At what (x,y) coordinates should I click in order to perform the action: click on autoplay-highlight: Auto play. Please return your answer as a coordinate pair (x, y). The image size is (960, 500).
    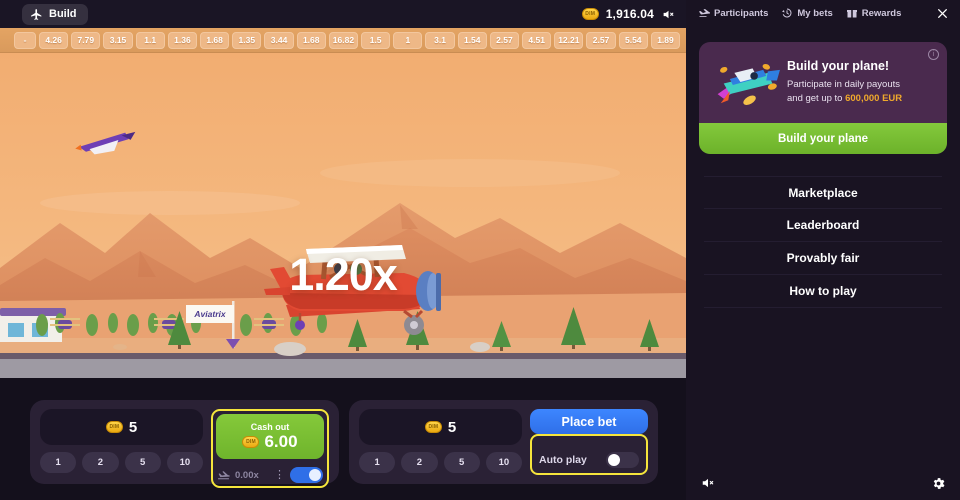
    Looking at the image, I should click on (589, 454).